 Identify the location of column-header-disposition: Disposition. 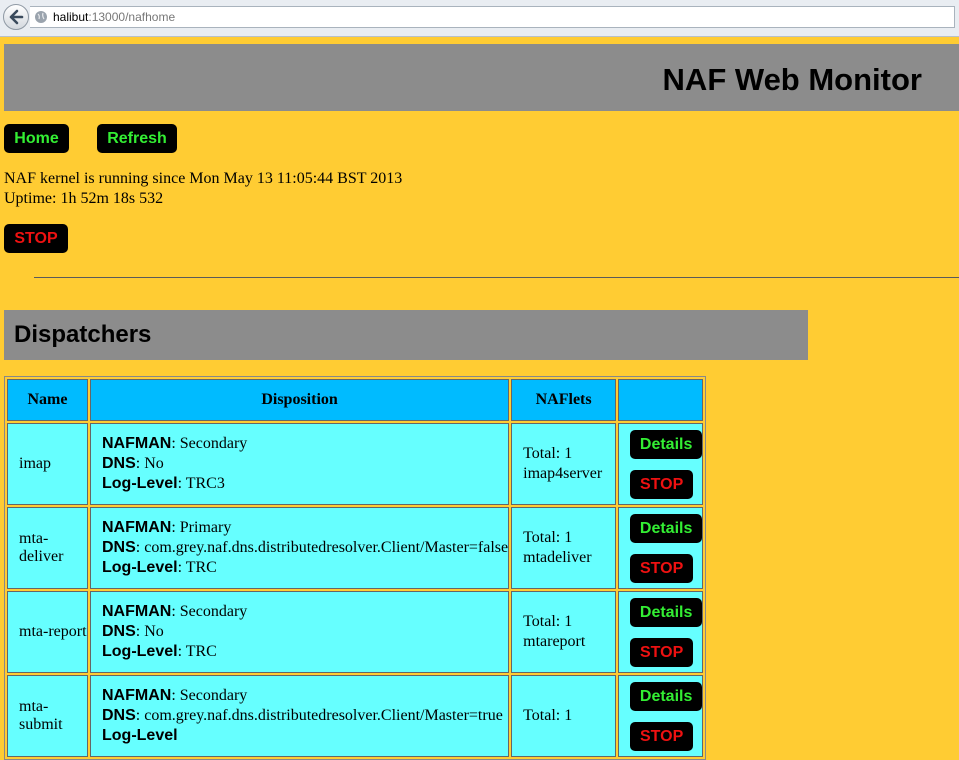
(300, 400).